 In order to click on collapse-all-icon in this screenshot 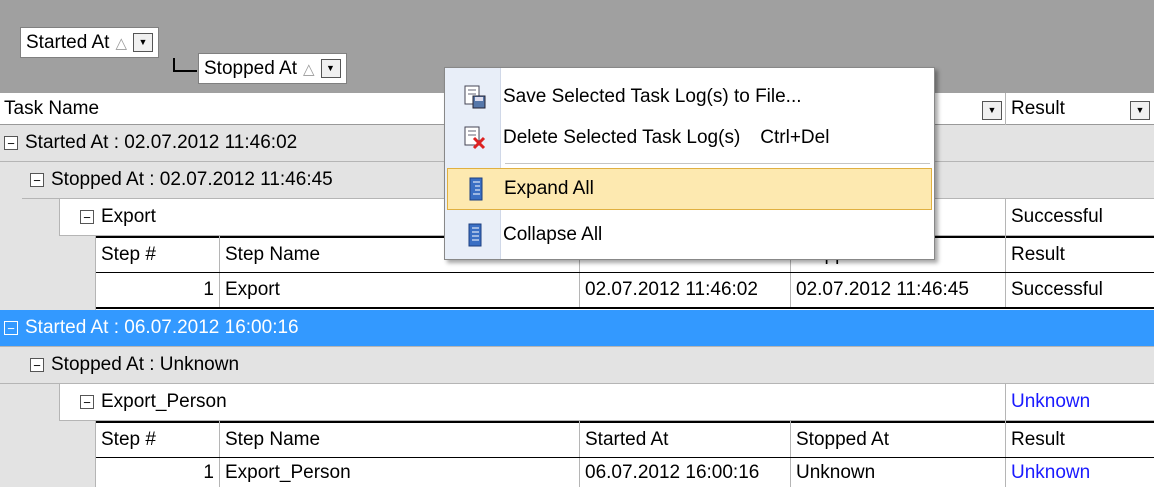, I will do `click(475, 235)`.